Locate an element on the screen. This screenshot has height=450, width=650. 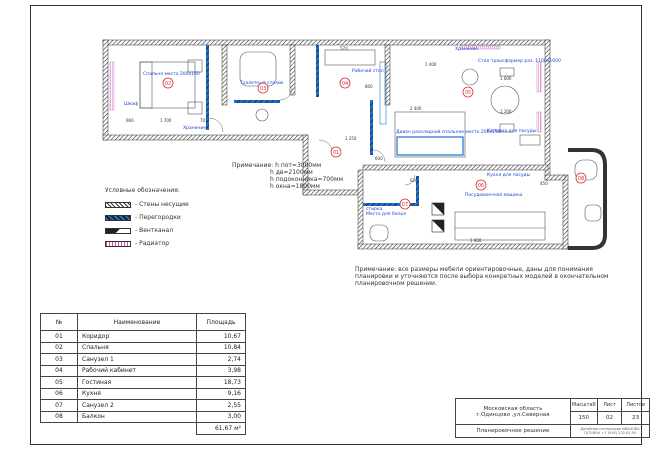
table-row: 05 Гостиная 18,73 is located at coordinates (143, 382).